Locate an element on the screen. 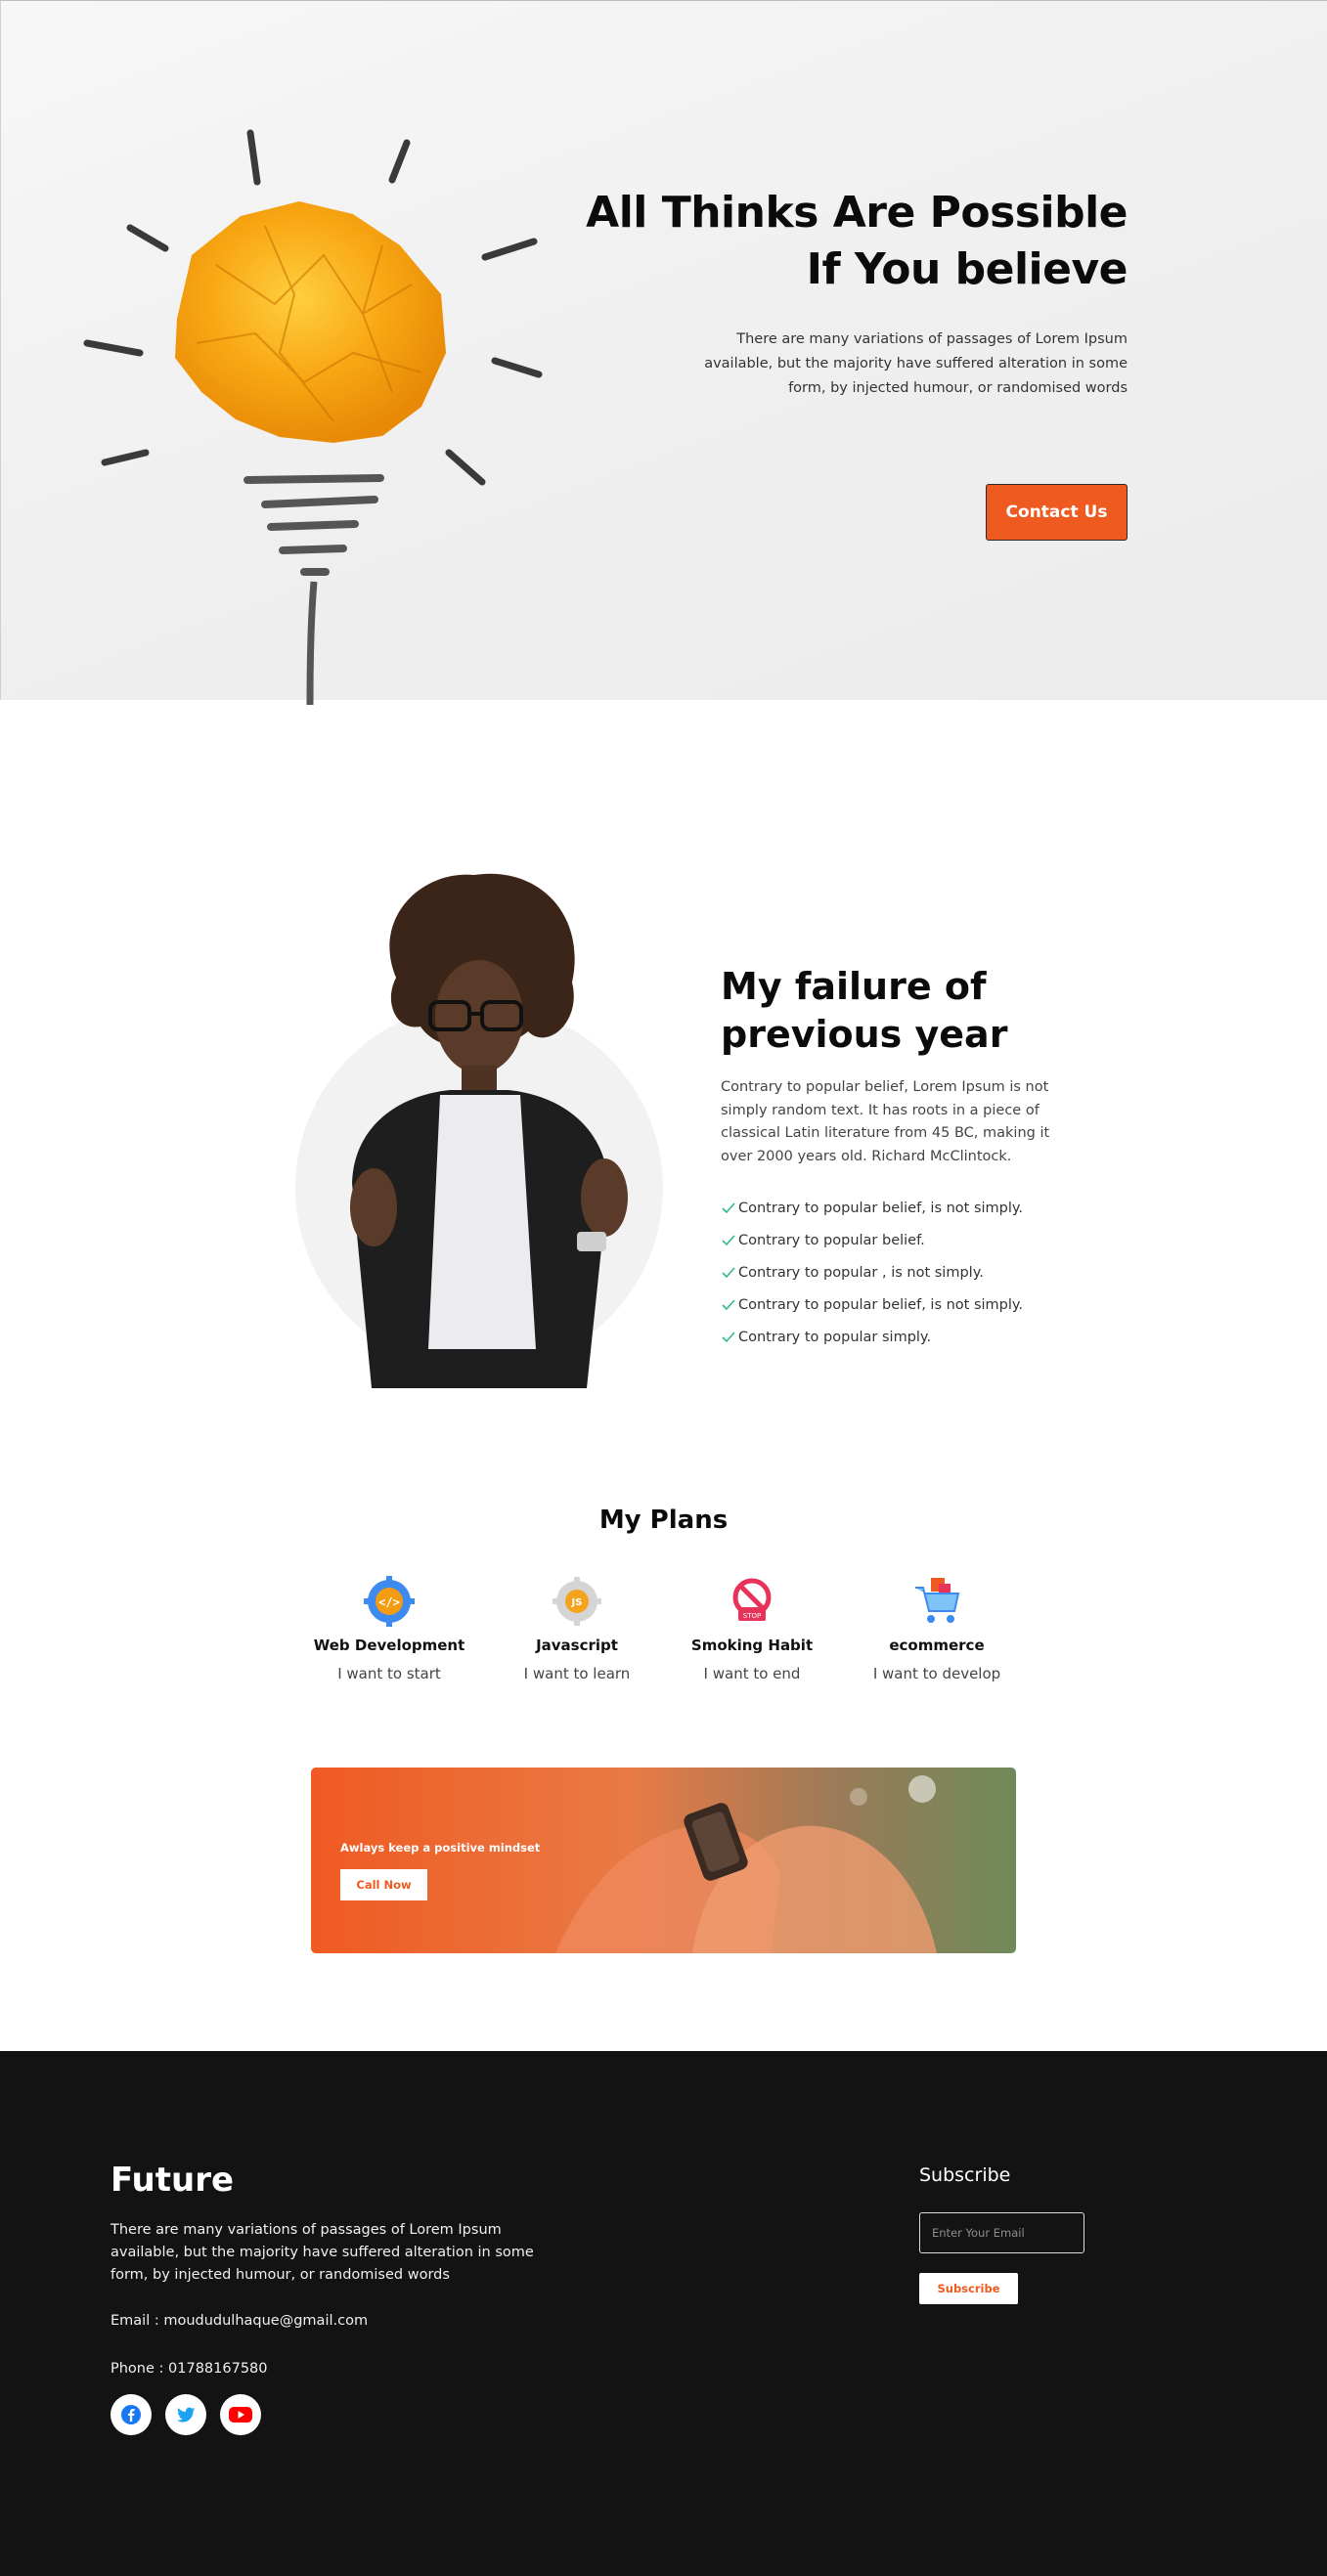  footer-brand: Future is located at coordinates (173, 2180).